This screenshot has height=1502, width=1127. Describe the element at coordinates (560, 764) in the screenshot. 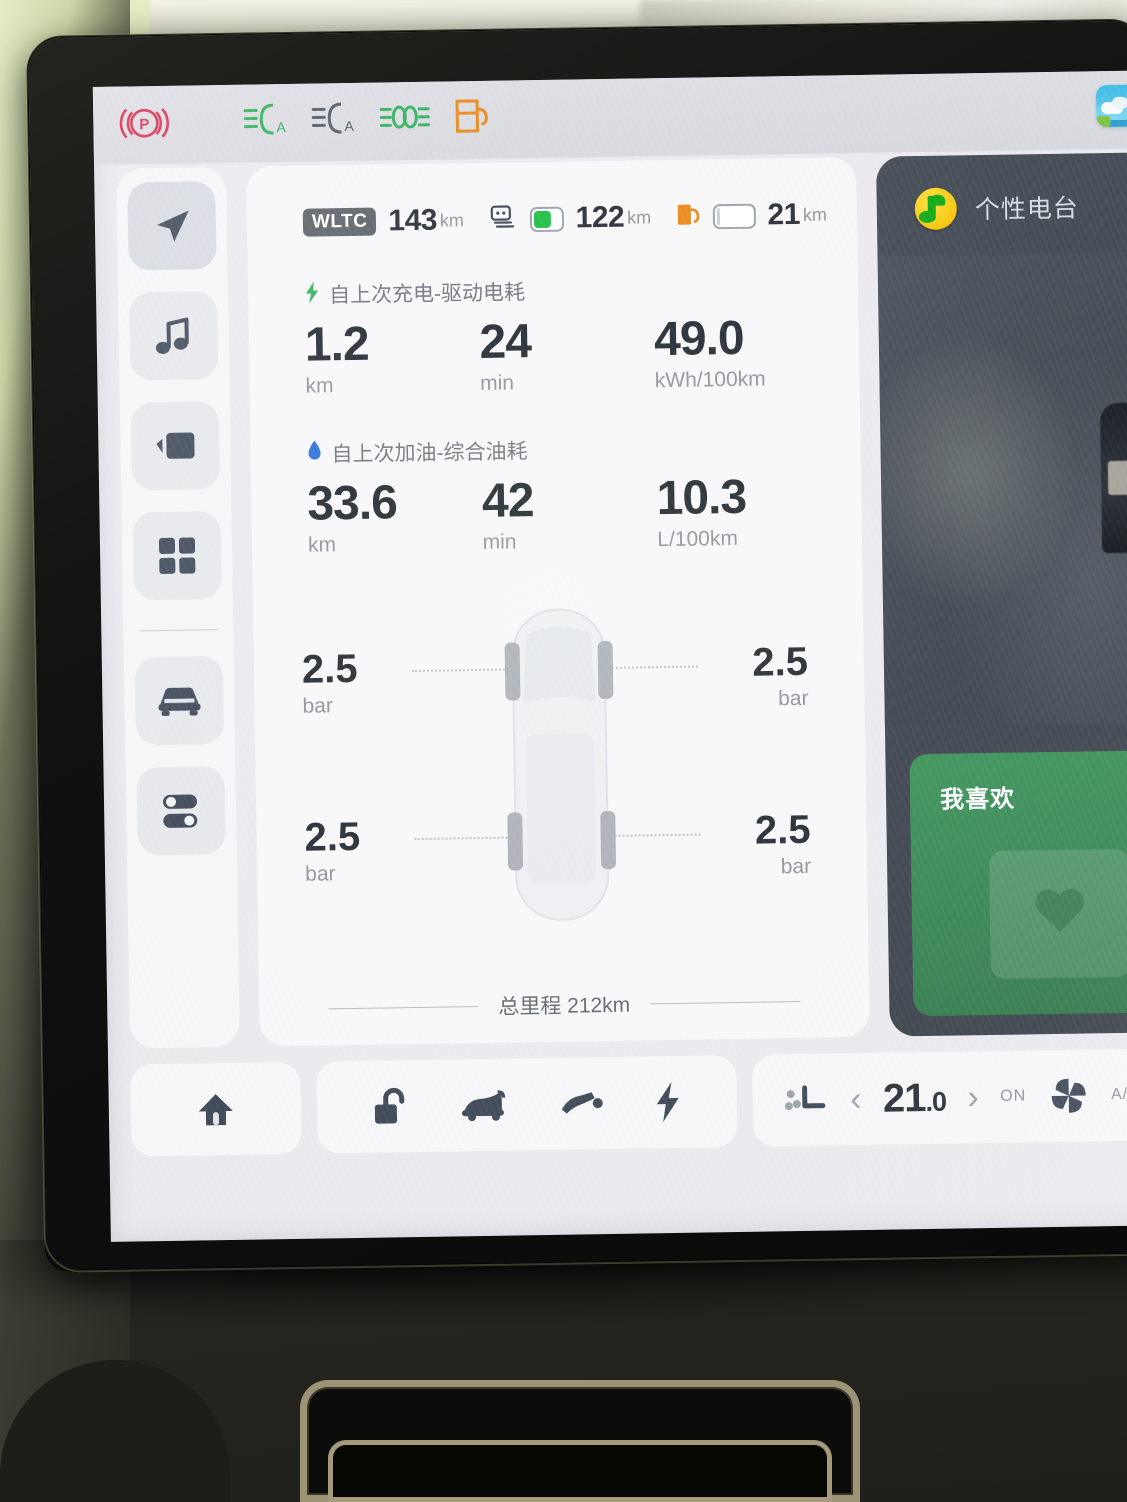

I see `car-top-view-graphic` at that location.